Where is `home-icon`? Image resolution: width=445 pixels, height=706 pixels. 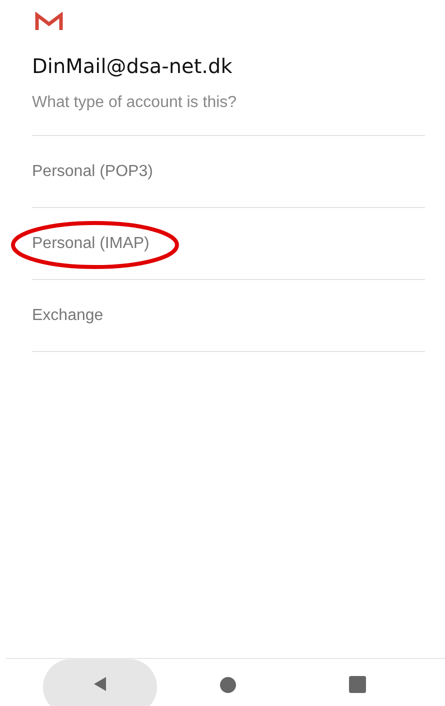
home-icon is located at coordinates (228, 685).